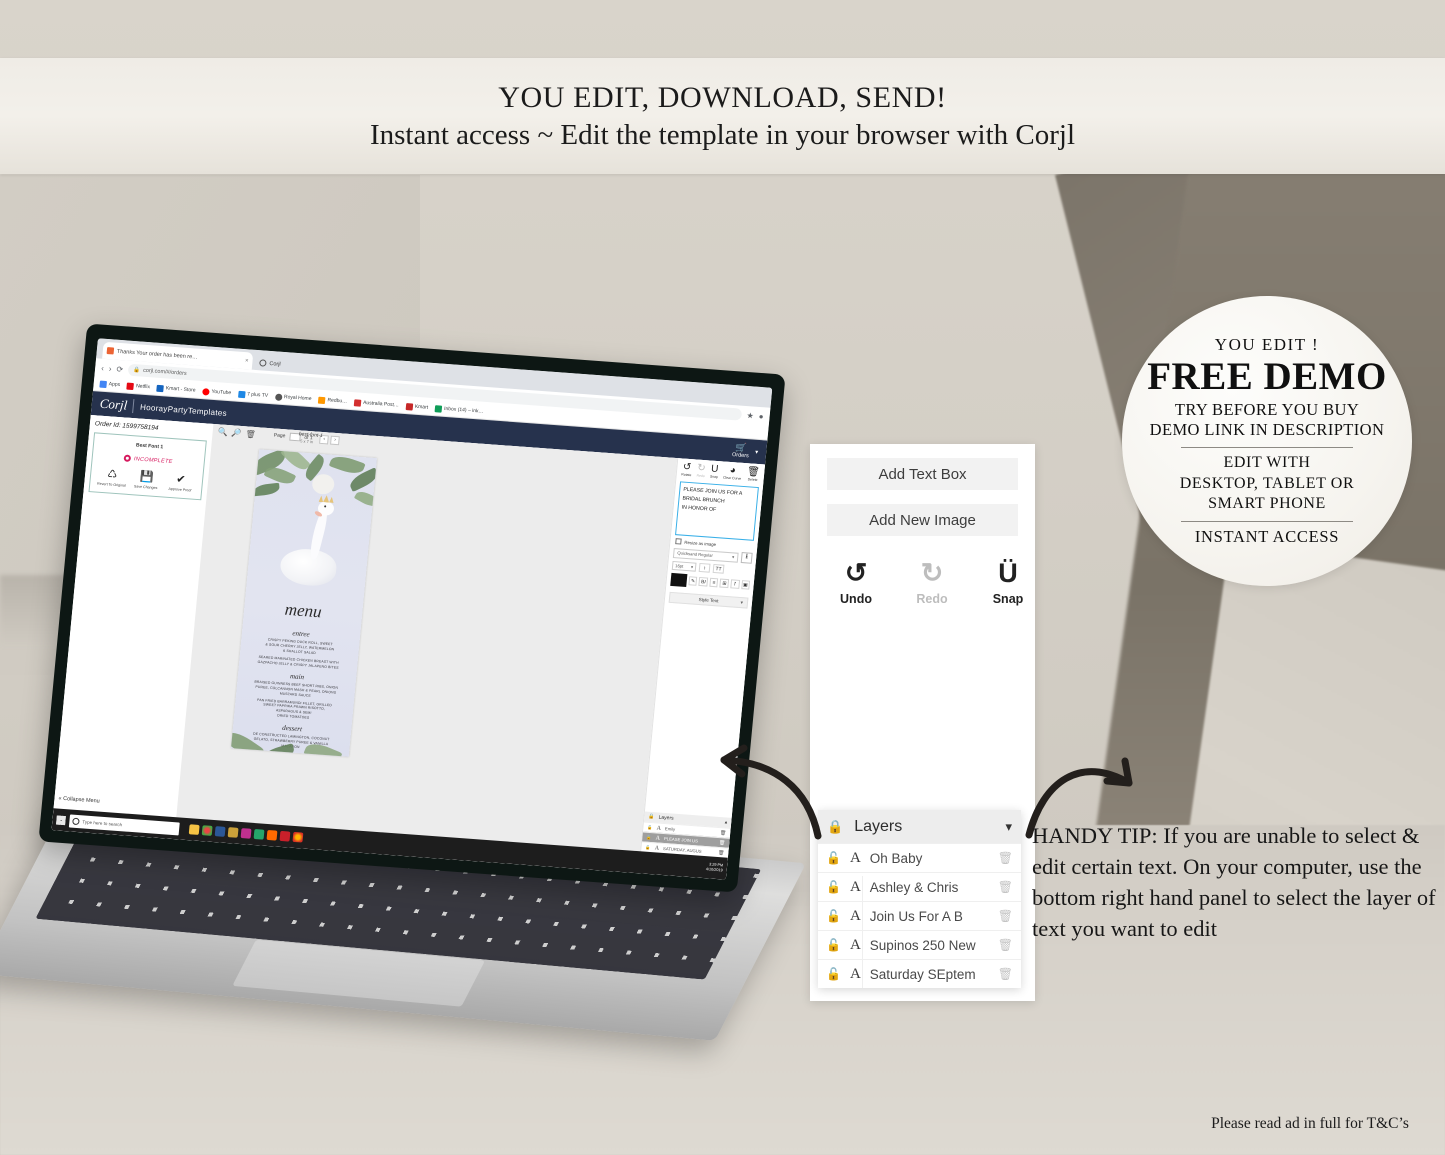 The image size is (1445, 1155). I want to click on bookmark-item: Kmart - Store, so click(176, 389).